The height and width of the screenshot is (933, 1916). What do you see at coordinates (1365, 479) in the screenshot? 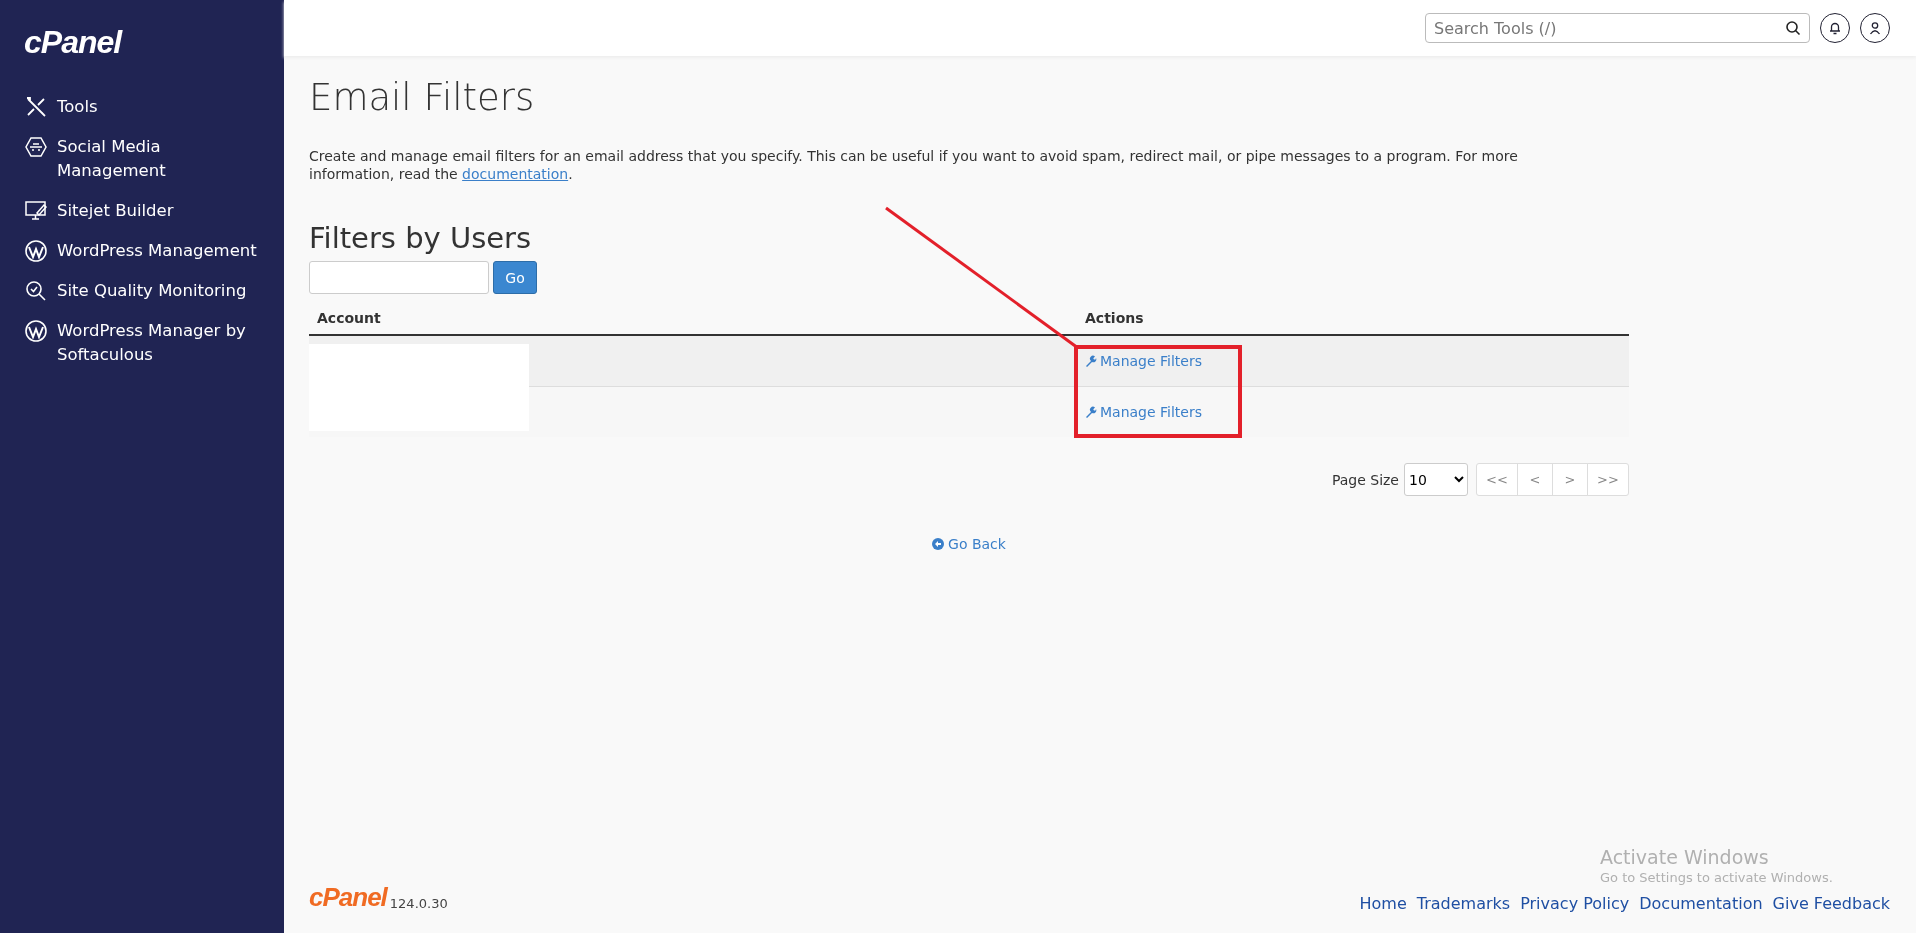
I see `page-size-label: Page Size` at bounding box center [1365, 479].